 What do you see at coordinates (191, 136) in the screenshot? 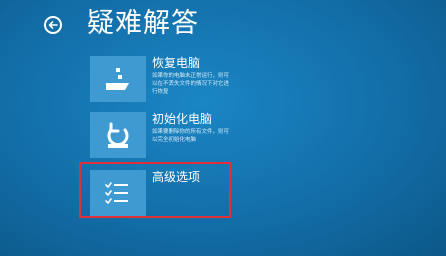
I see `option-description: 如果要删除你的所有文件，则可以完全初始化电脑` at bounding box center [191, 136].